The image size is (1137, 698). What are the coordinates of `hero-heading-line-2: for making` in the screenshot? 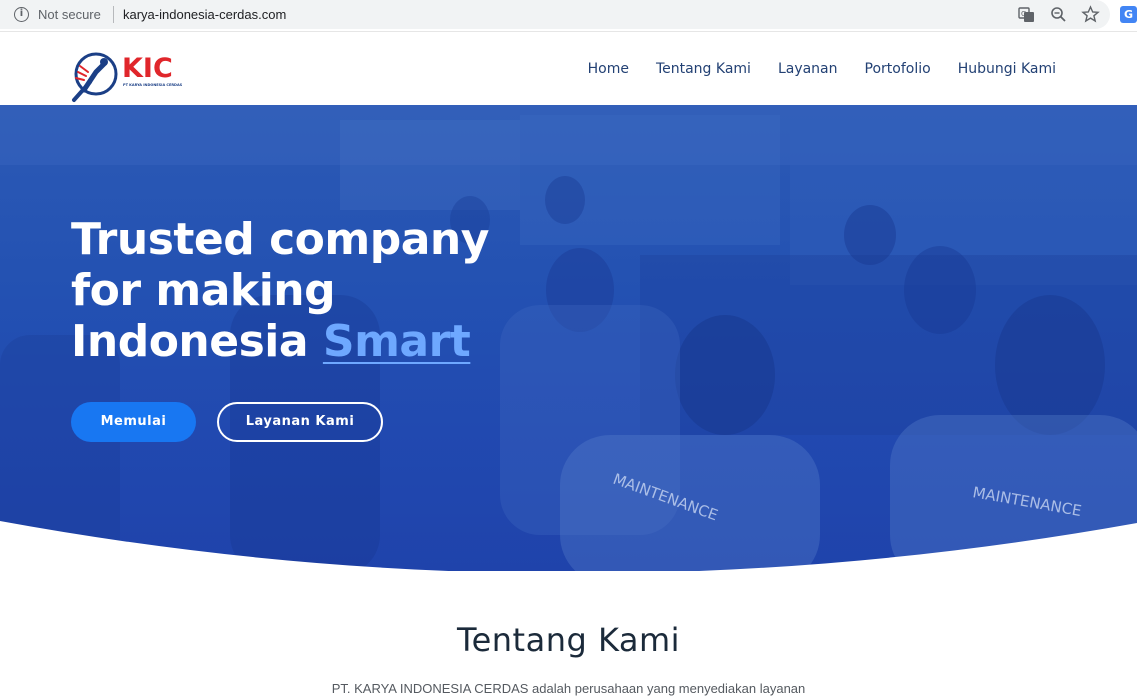 It's located at (203, 290).